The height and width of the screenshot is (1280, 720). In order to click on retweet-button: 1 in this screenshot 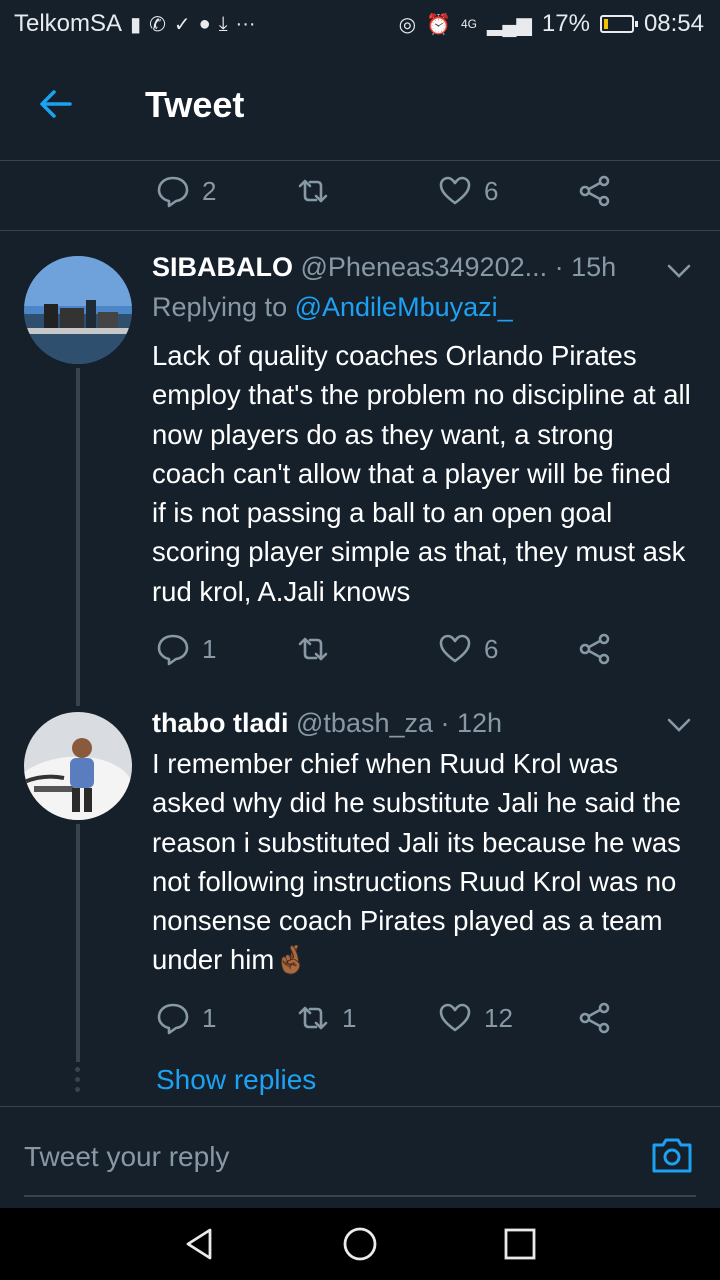, I will do `click(326, 1018)`.